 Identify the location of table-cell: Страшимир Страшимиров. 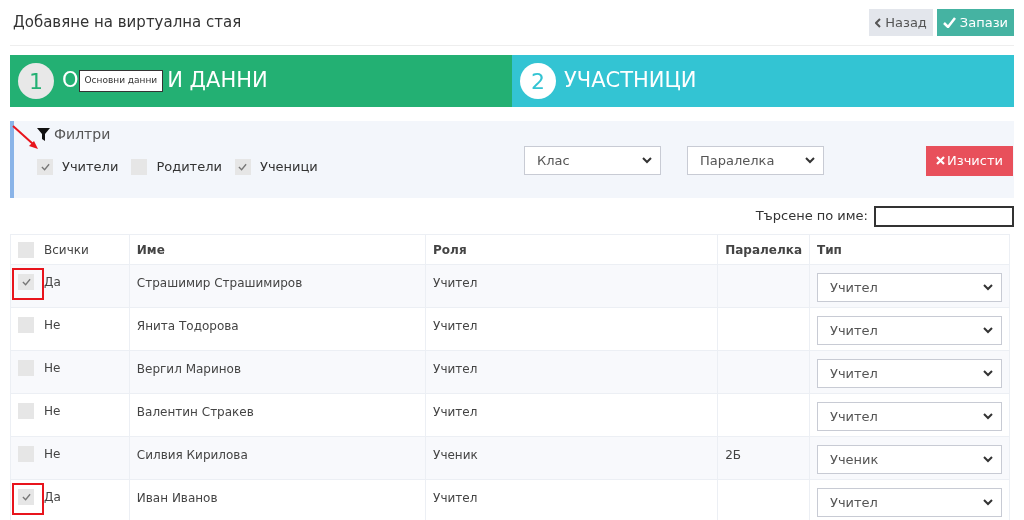
(219, 283).